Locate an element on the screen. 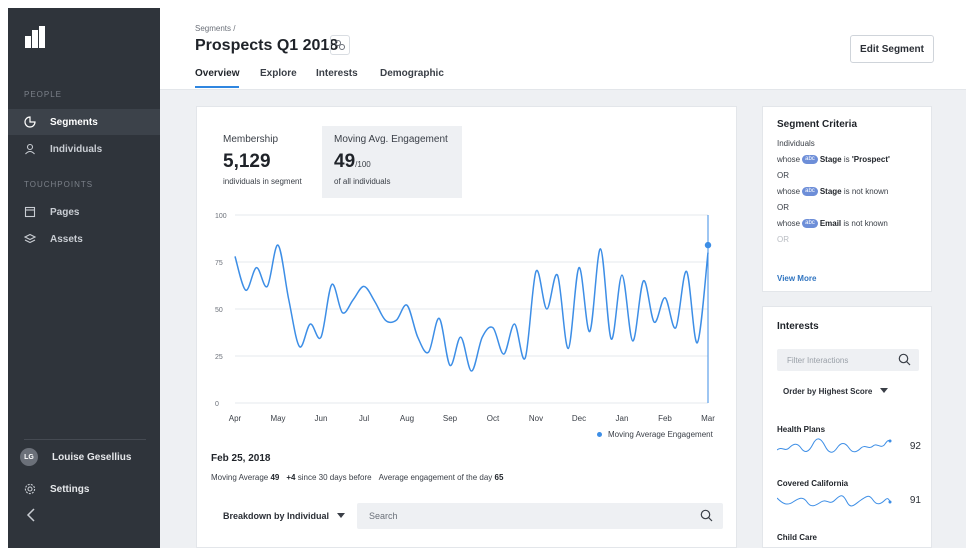 Image resolution: width=974 pixels, height=553 pixels. settings-link: Settings is located at coordinates (56, 489).